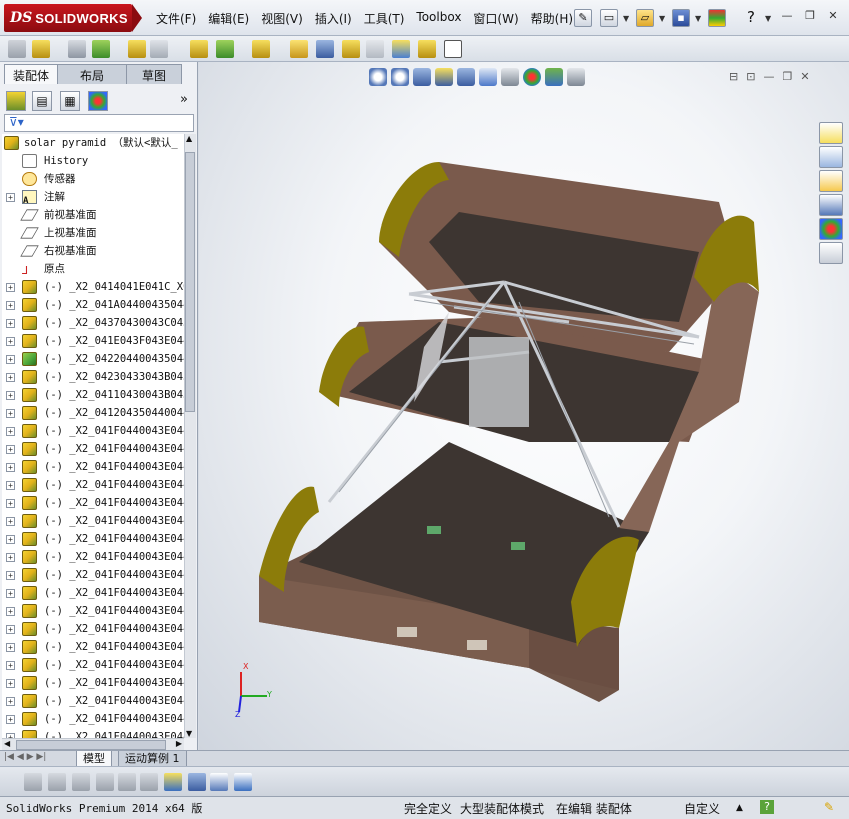 The image size is (849, 819). What do you see at coordinates (159, 49) in the screenshot?
I see `move-component-icon` at bounding box center [159, 49].